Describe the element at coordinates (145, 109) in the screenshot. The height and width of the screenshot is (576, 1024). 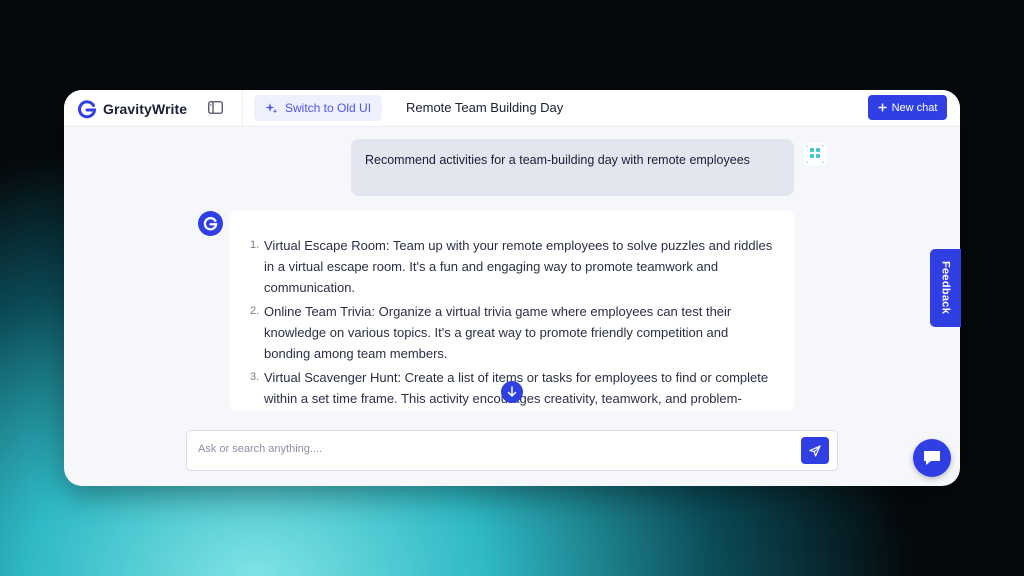
I see `brand-name: GravityWrite` at that location.